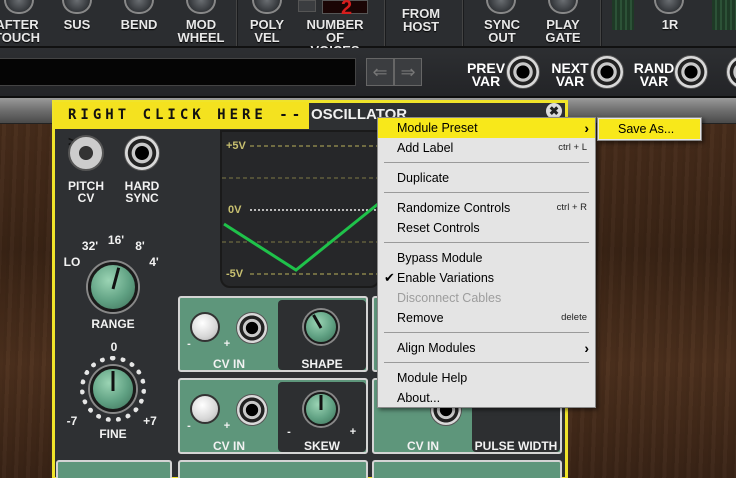 The height and width of the screenshot is (478, 736). I want to click on menu-label: Disconnect Cables, so click(449, 298).